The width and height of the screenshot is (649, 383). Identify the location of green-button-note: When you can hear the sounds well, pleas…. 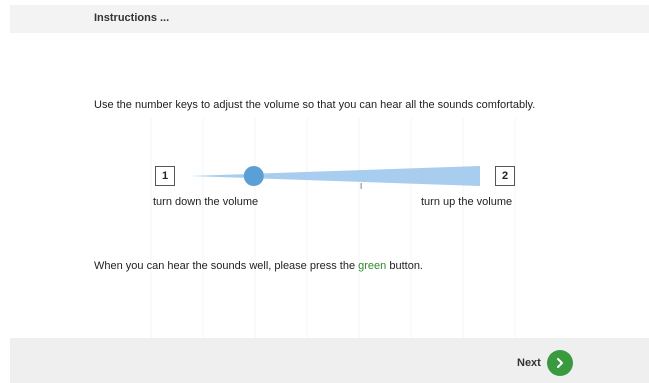
(258, 266).